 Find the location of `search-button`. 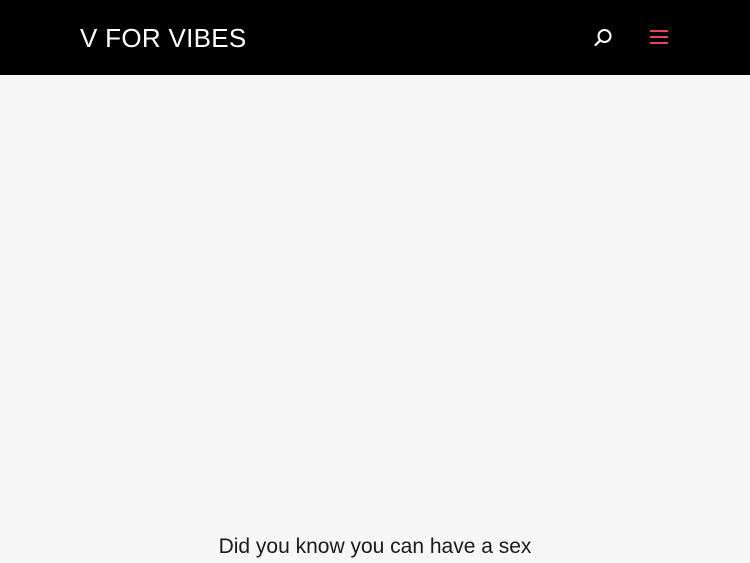

search-button is located at coordinates (603, 38).